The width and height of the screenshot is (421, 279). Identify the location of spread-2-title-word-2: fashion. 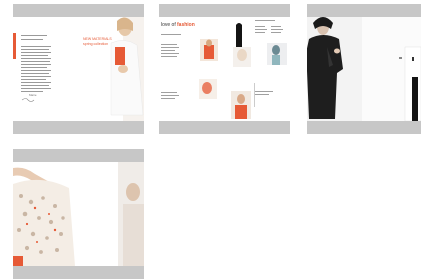
(186, 25).